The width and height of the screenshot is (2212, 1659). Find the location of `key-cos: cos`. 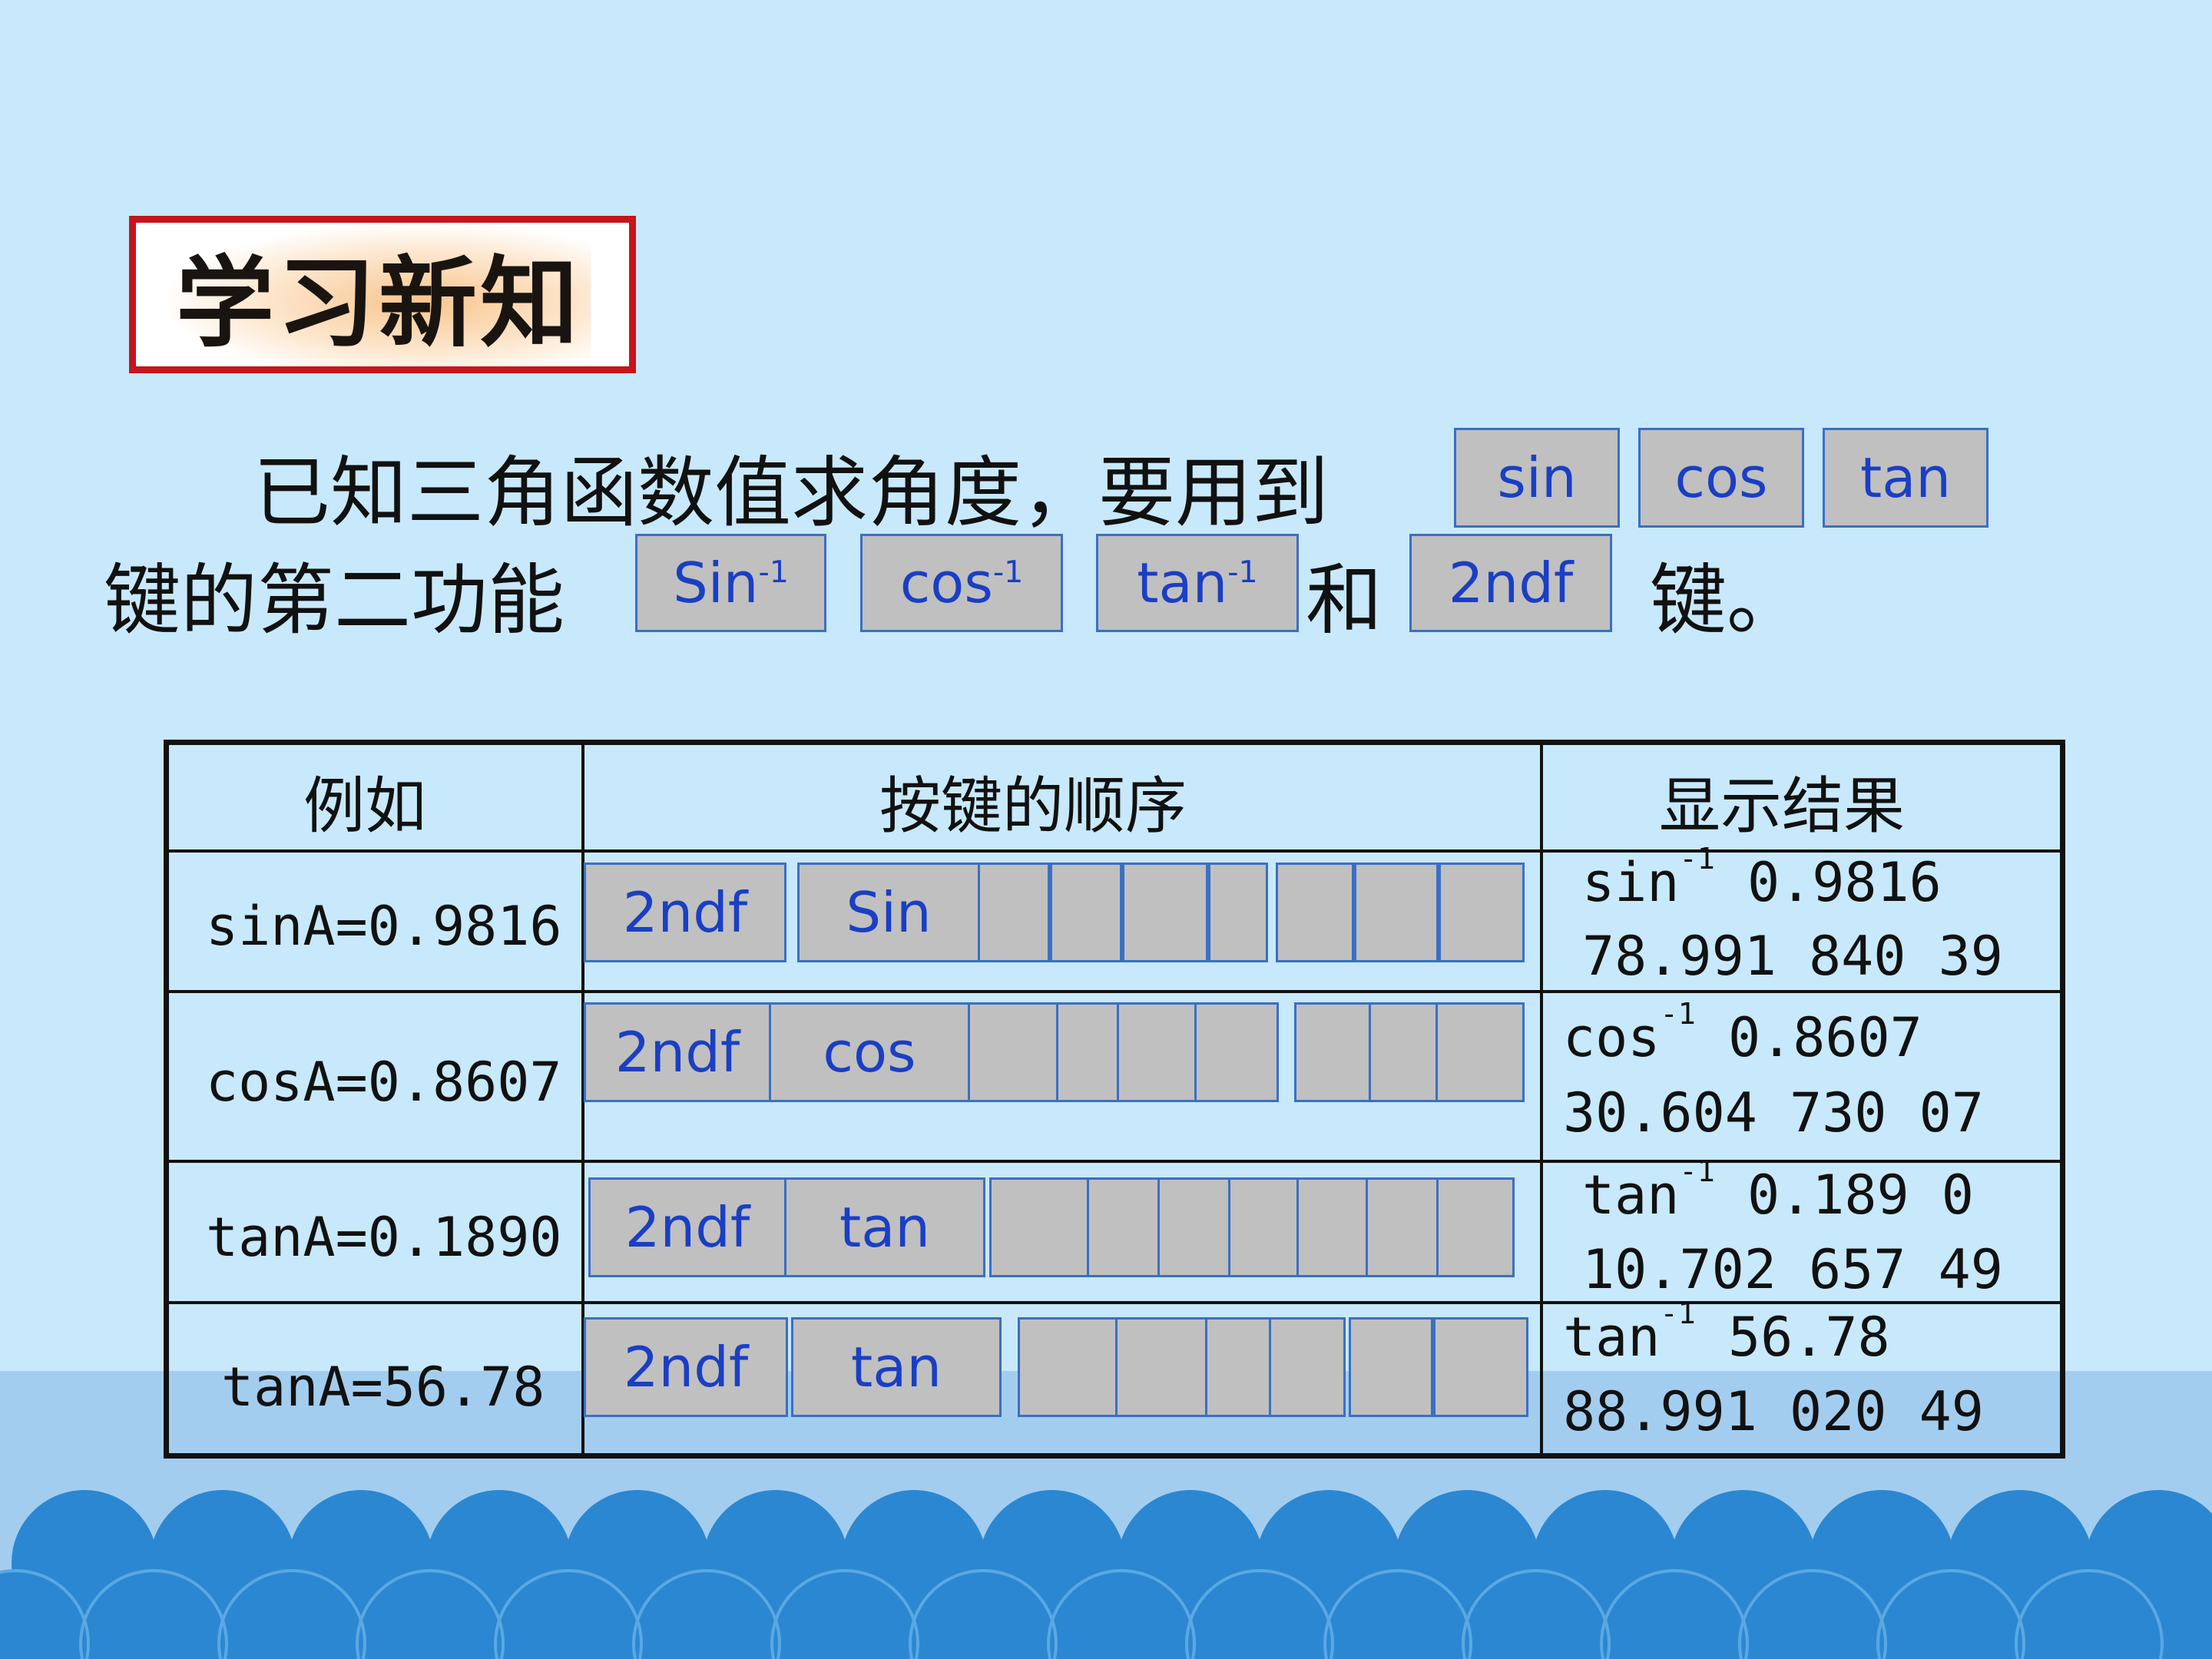

key-cos: cos is located at coordinates (1721, 478).